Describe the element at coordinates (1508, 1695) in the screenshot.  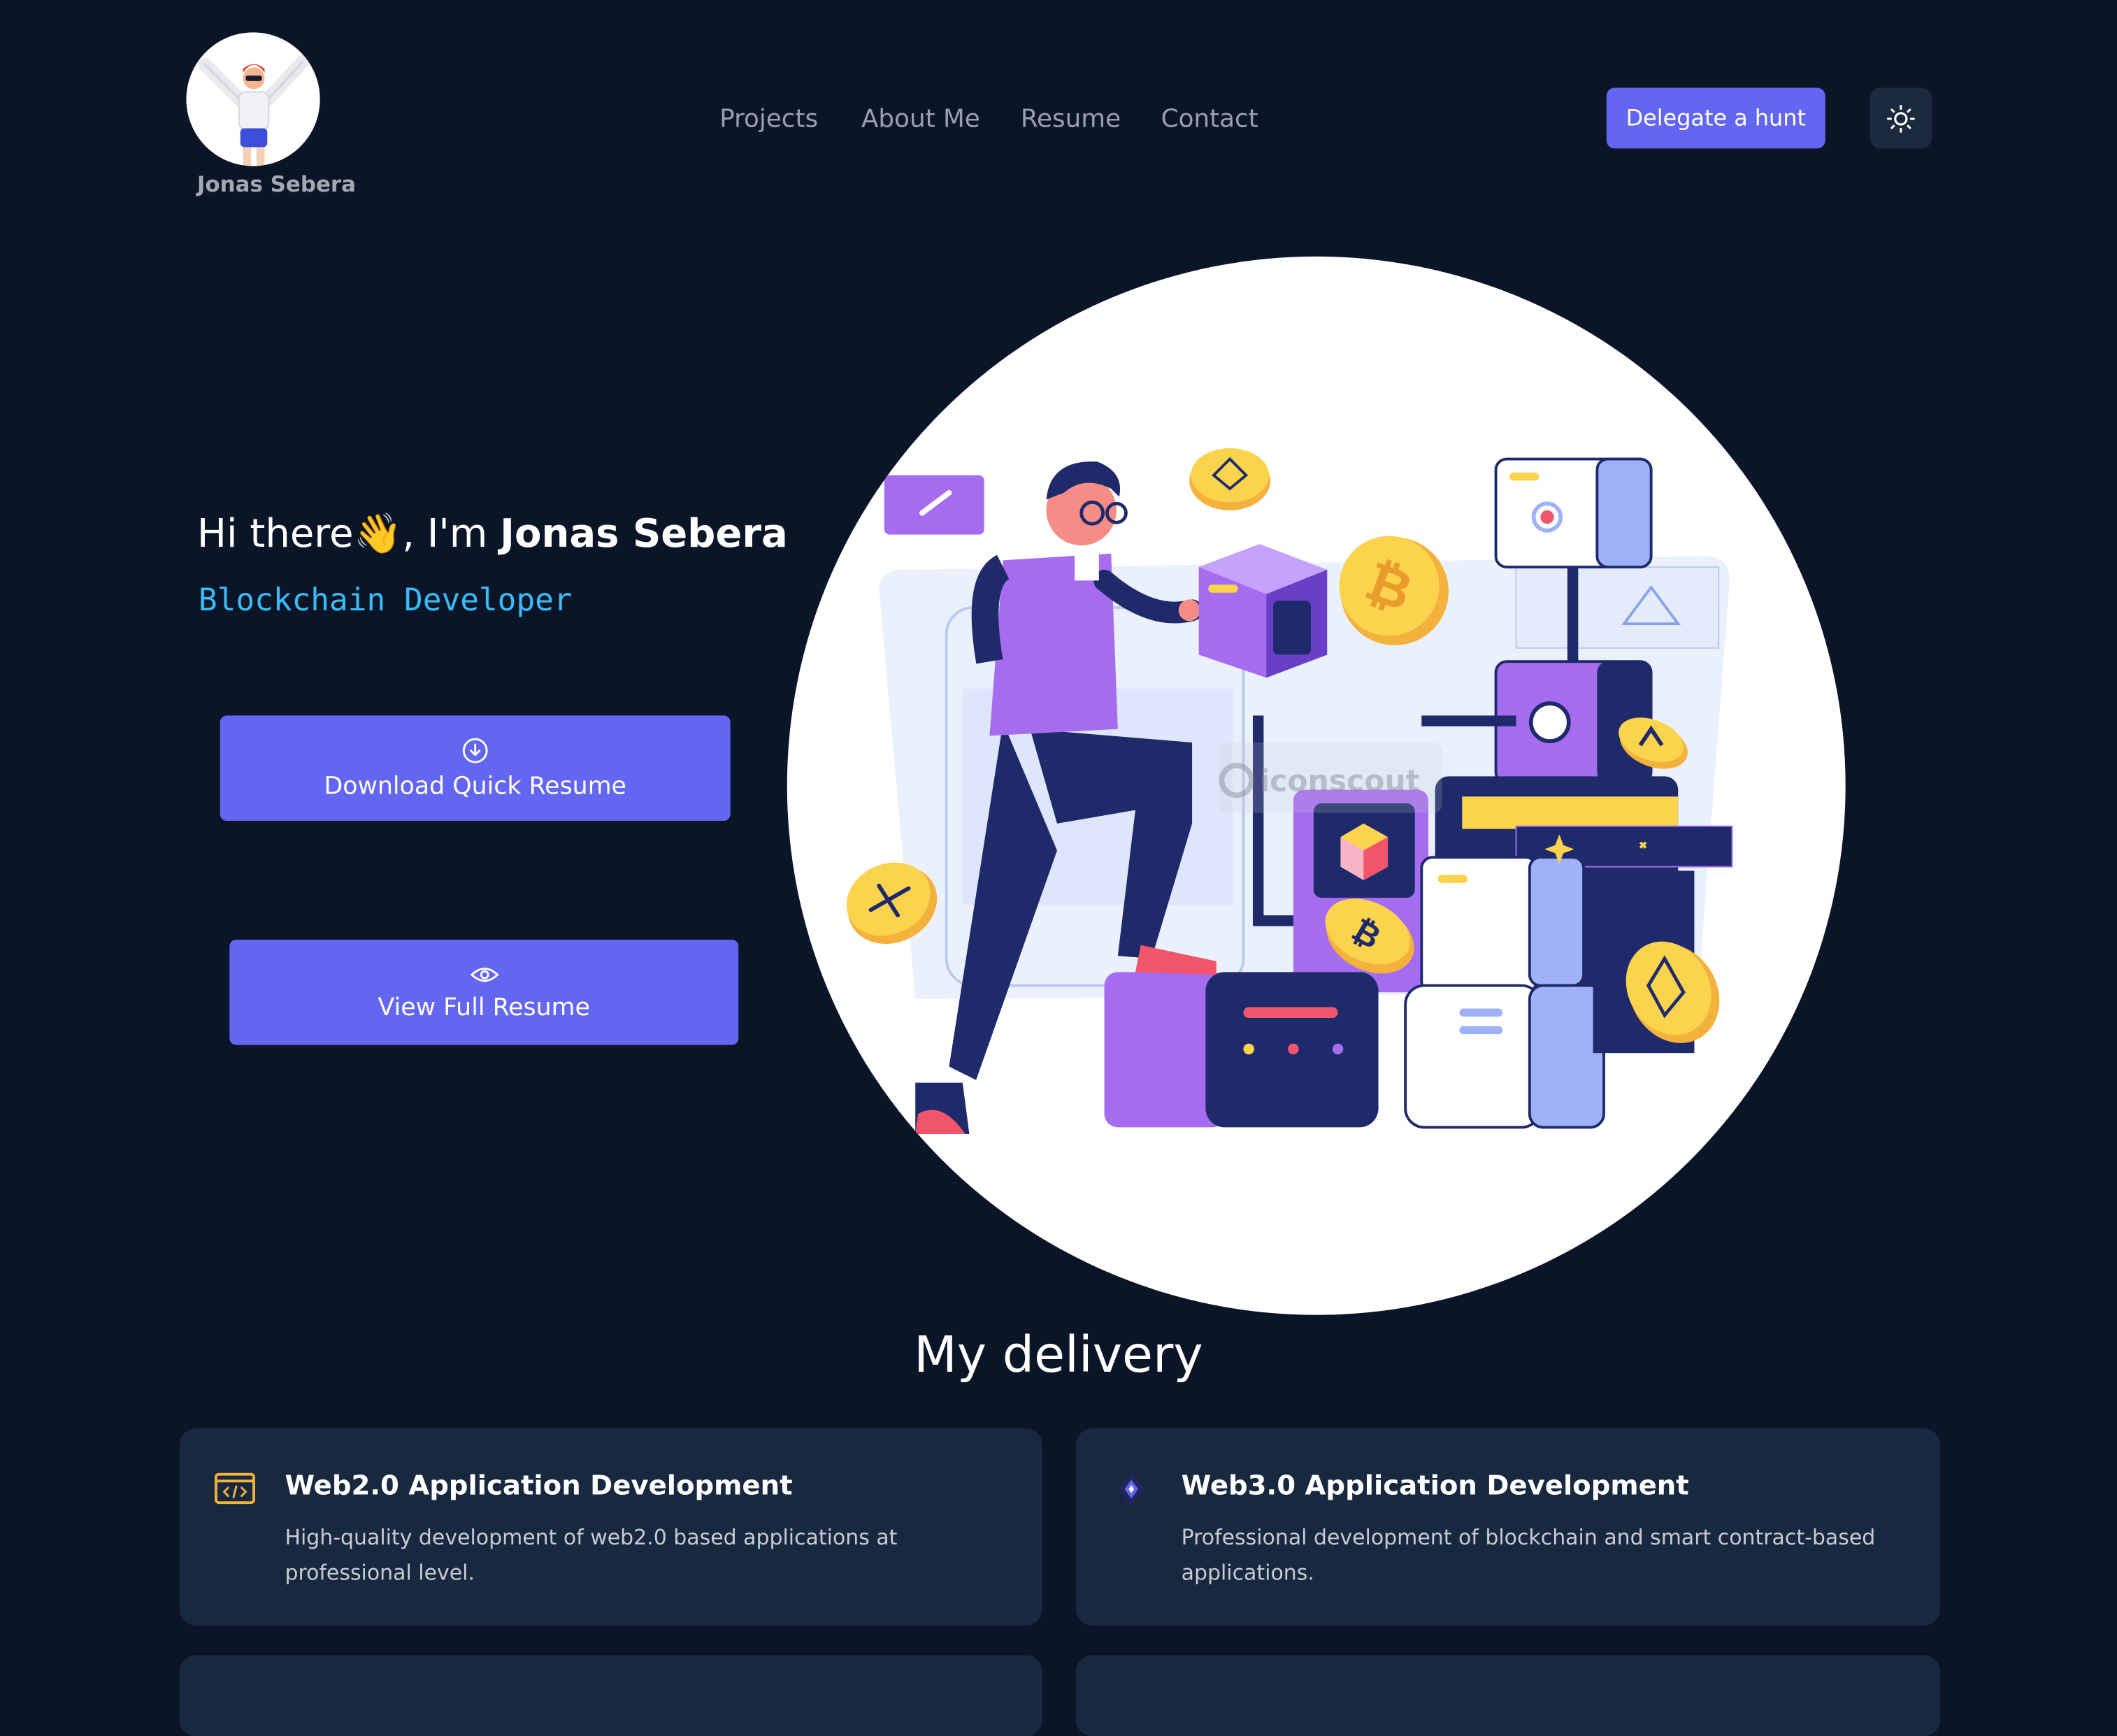
I see `service-card-partial-right` at that location.